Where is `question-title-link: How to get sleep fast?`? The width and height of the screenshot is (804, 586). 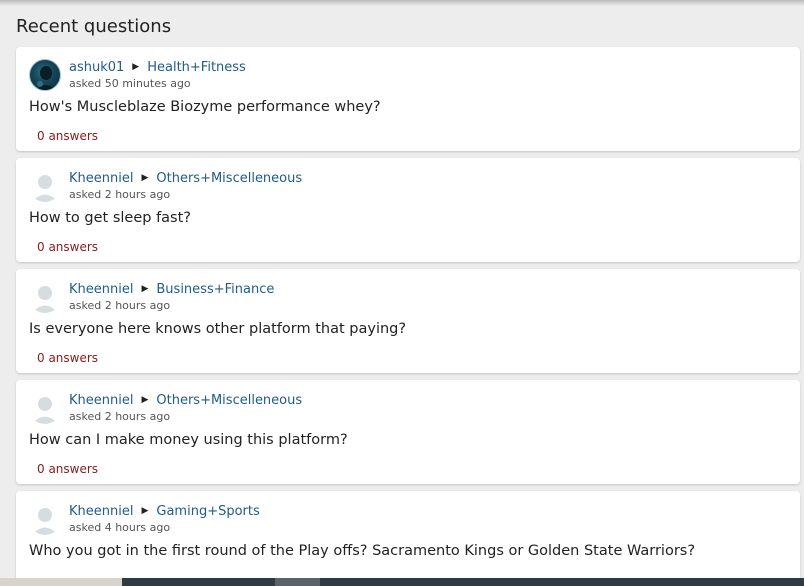
question-title-link: How to get sleep fast? is located at coordinates (110, 218).